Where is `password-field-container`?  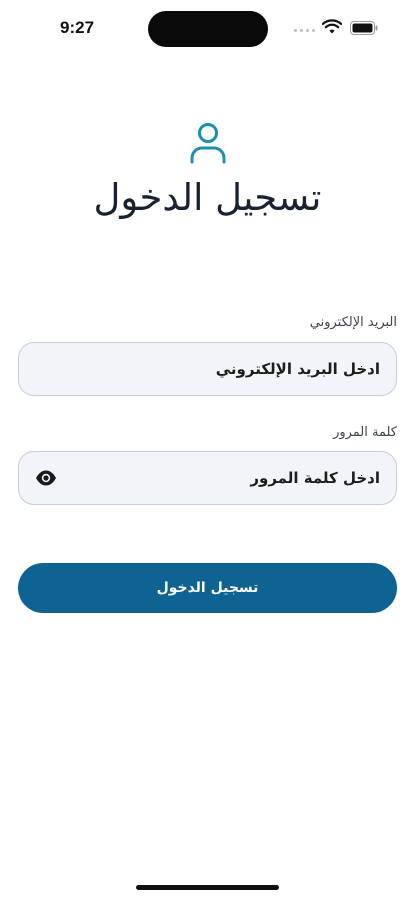
password-field-container is located at coordinates (207, 478).